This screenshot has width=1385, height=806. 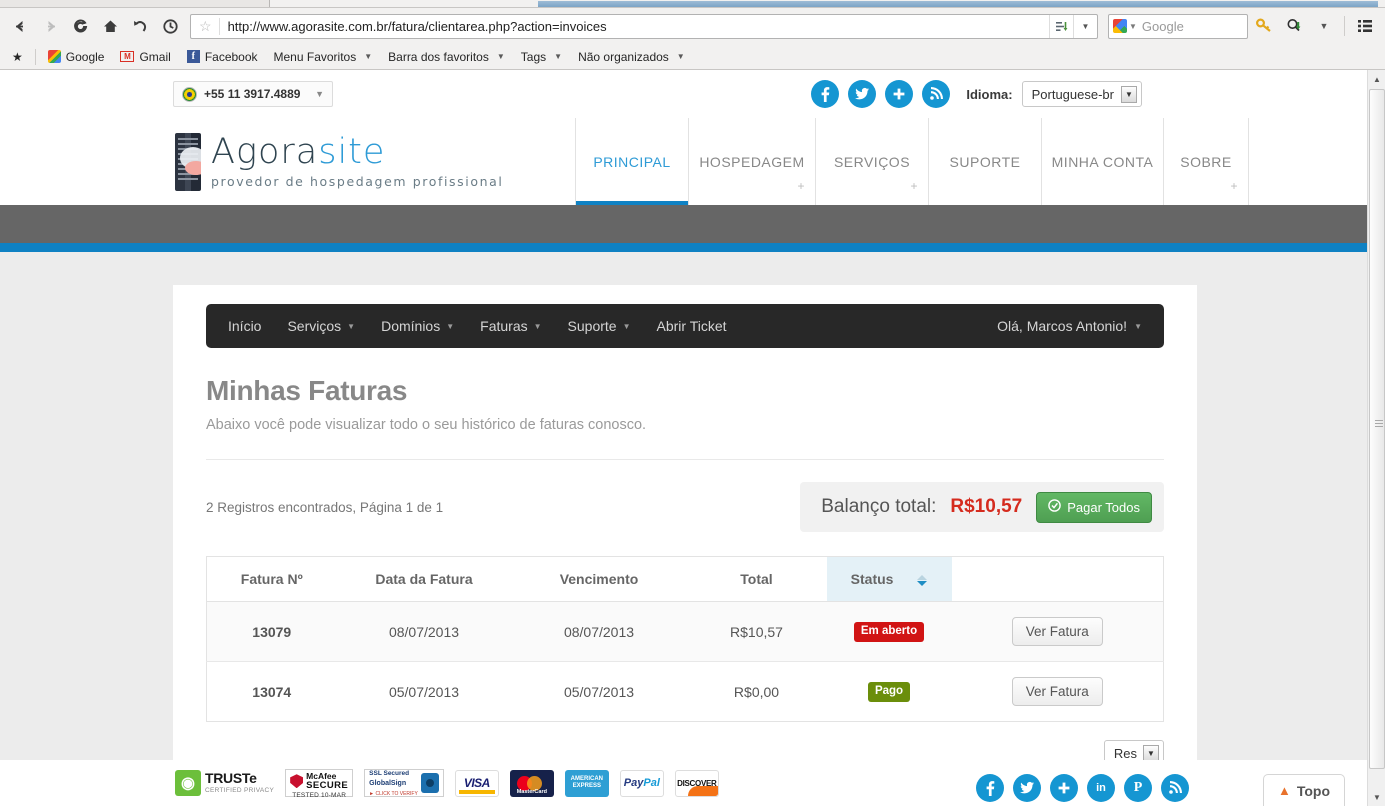 I want to click on truste-badge: ◉ TRUSTe CERTIFIED PRIVACY, so click(x=224, y=783).